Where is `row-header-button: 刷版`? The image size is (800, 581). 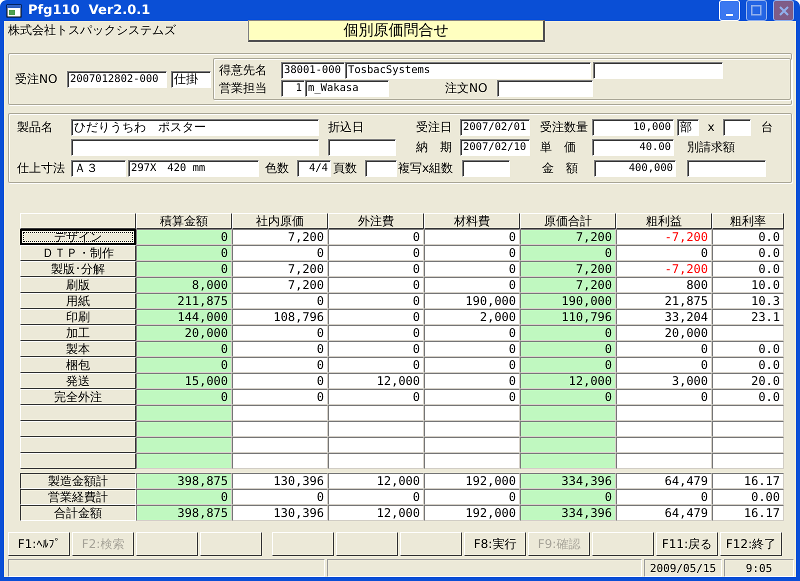 row-header-button: 刷版 is located at coordinates (78, 285).